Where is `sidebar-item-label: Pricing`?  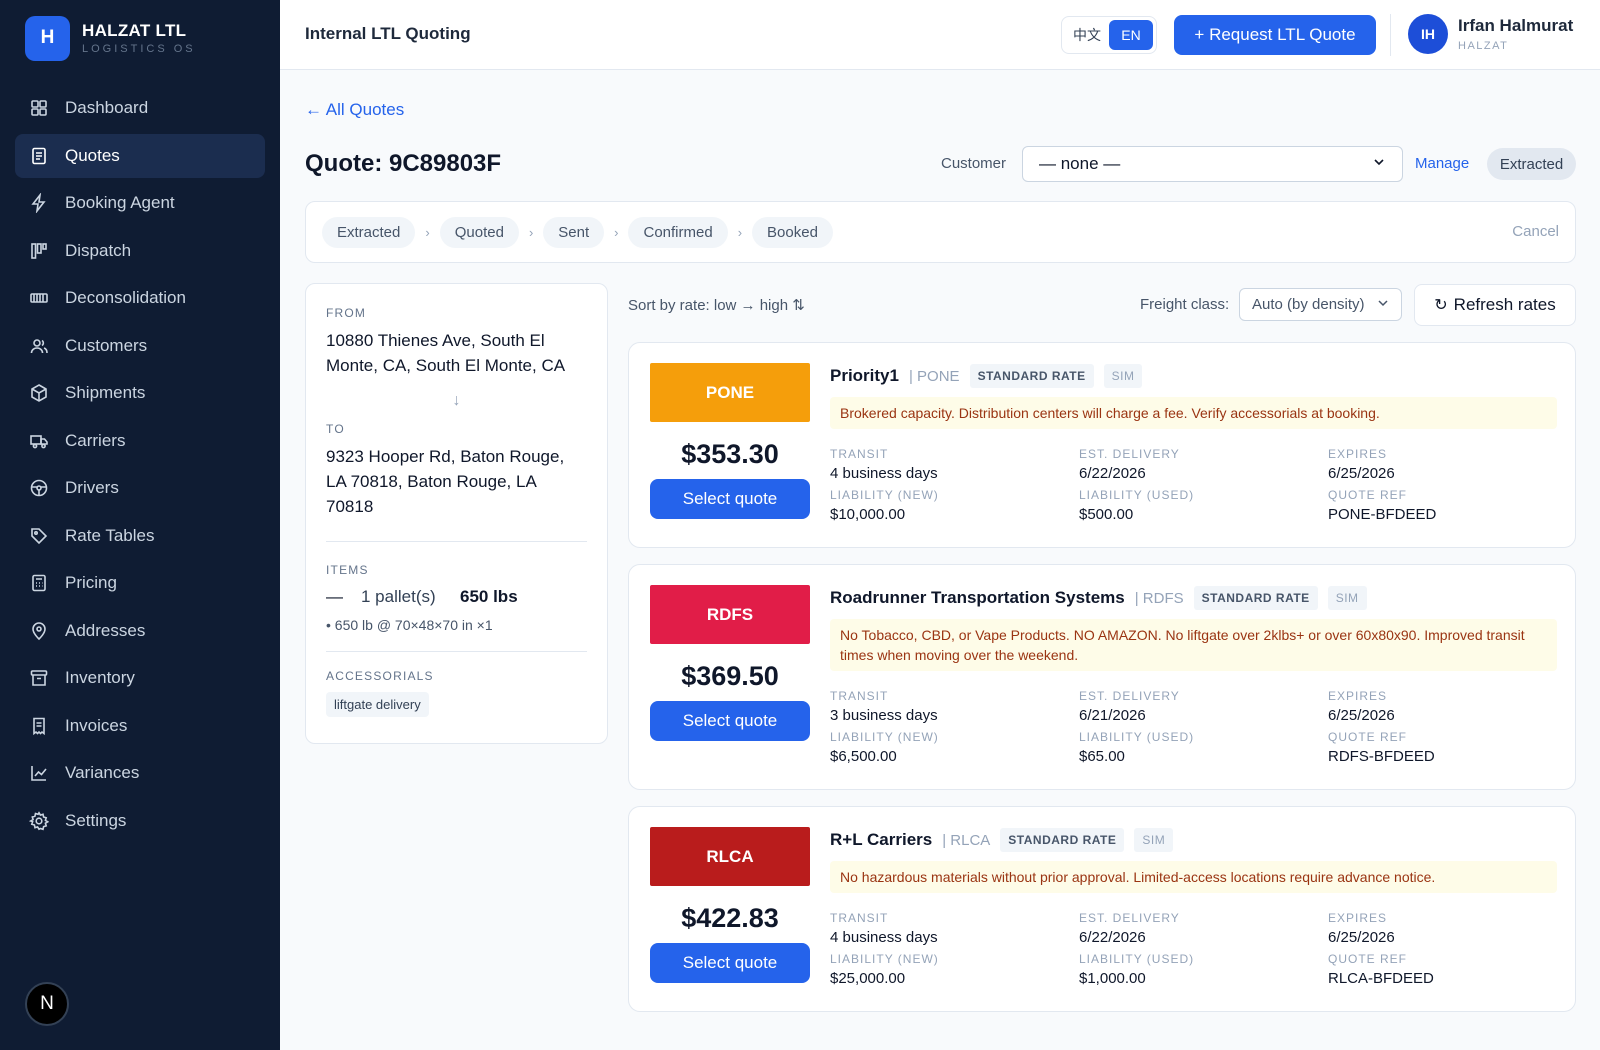
sidebar-item-label: Pricing is located at coordinates (91, 582).